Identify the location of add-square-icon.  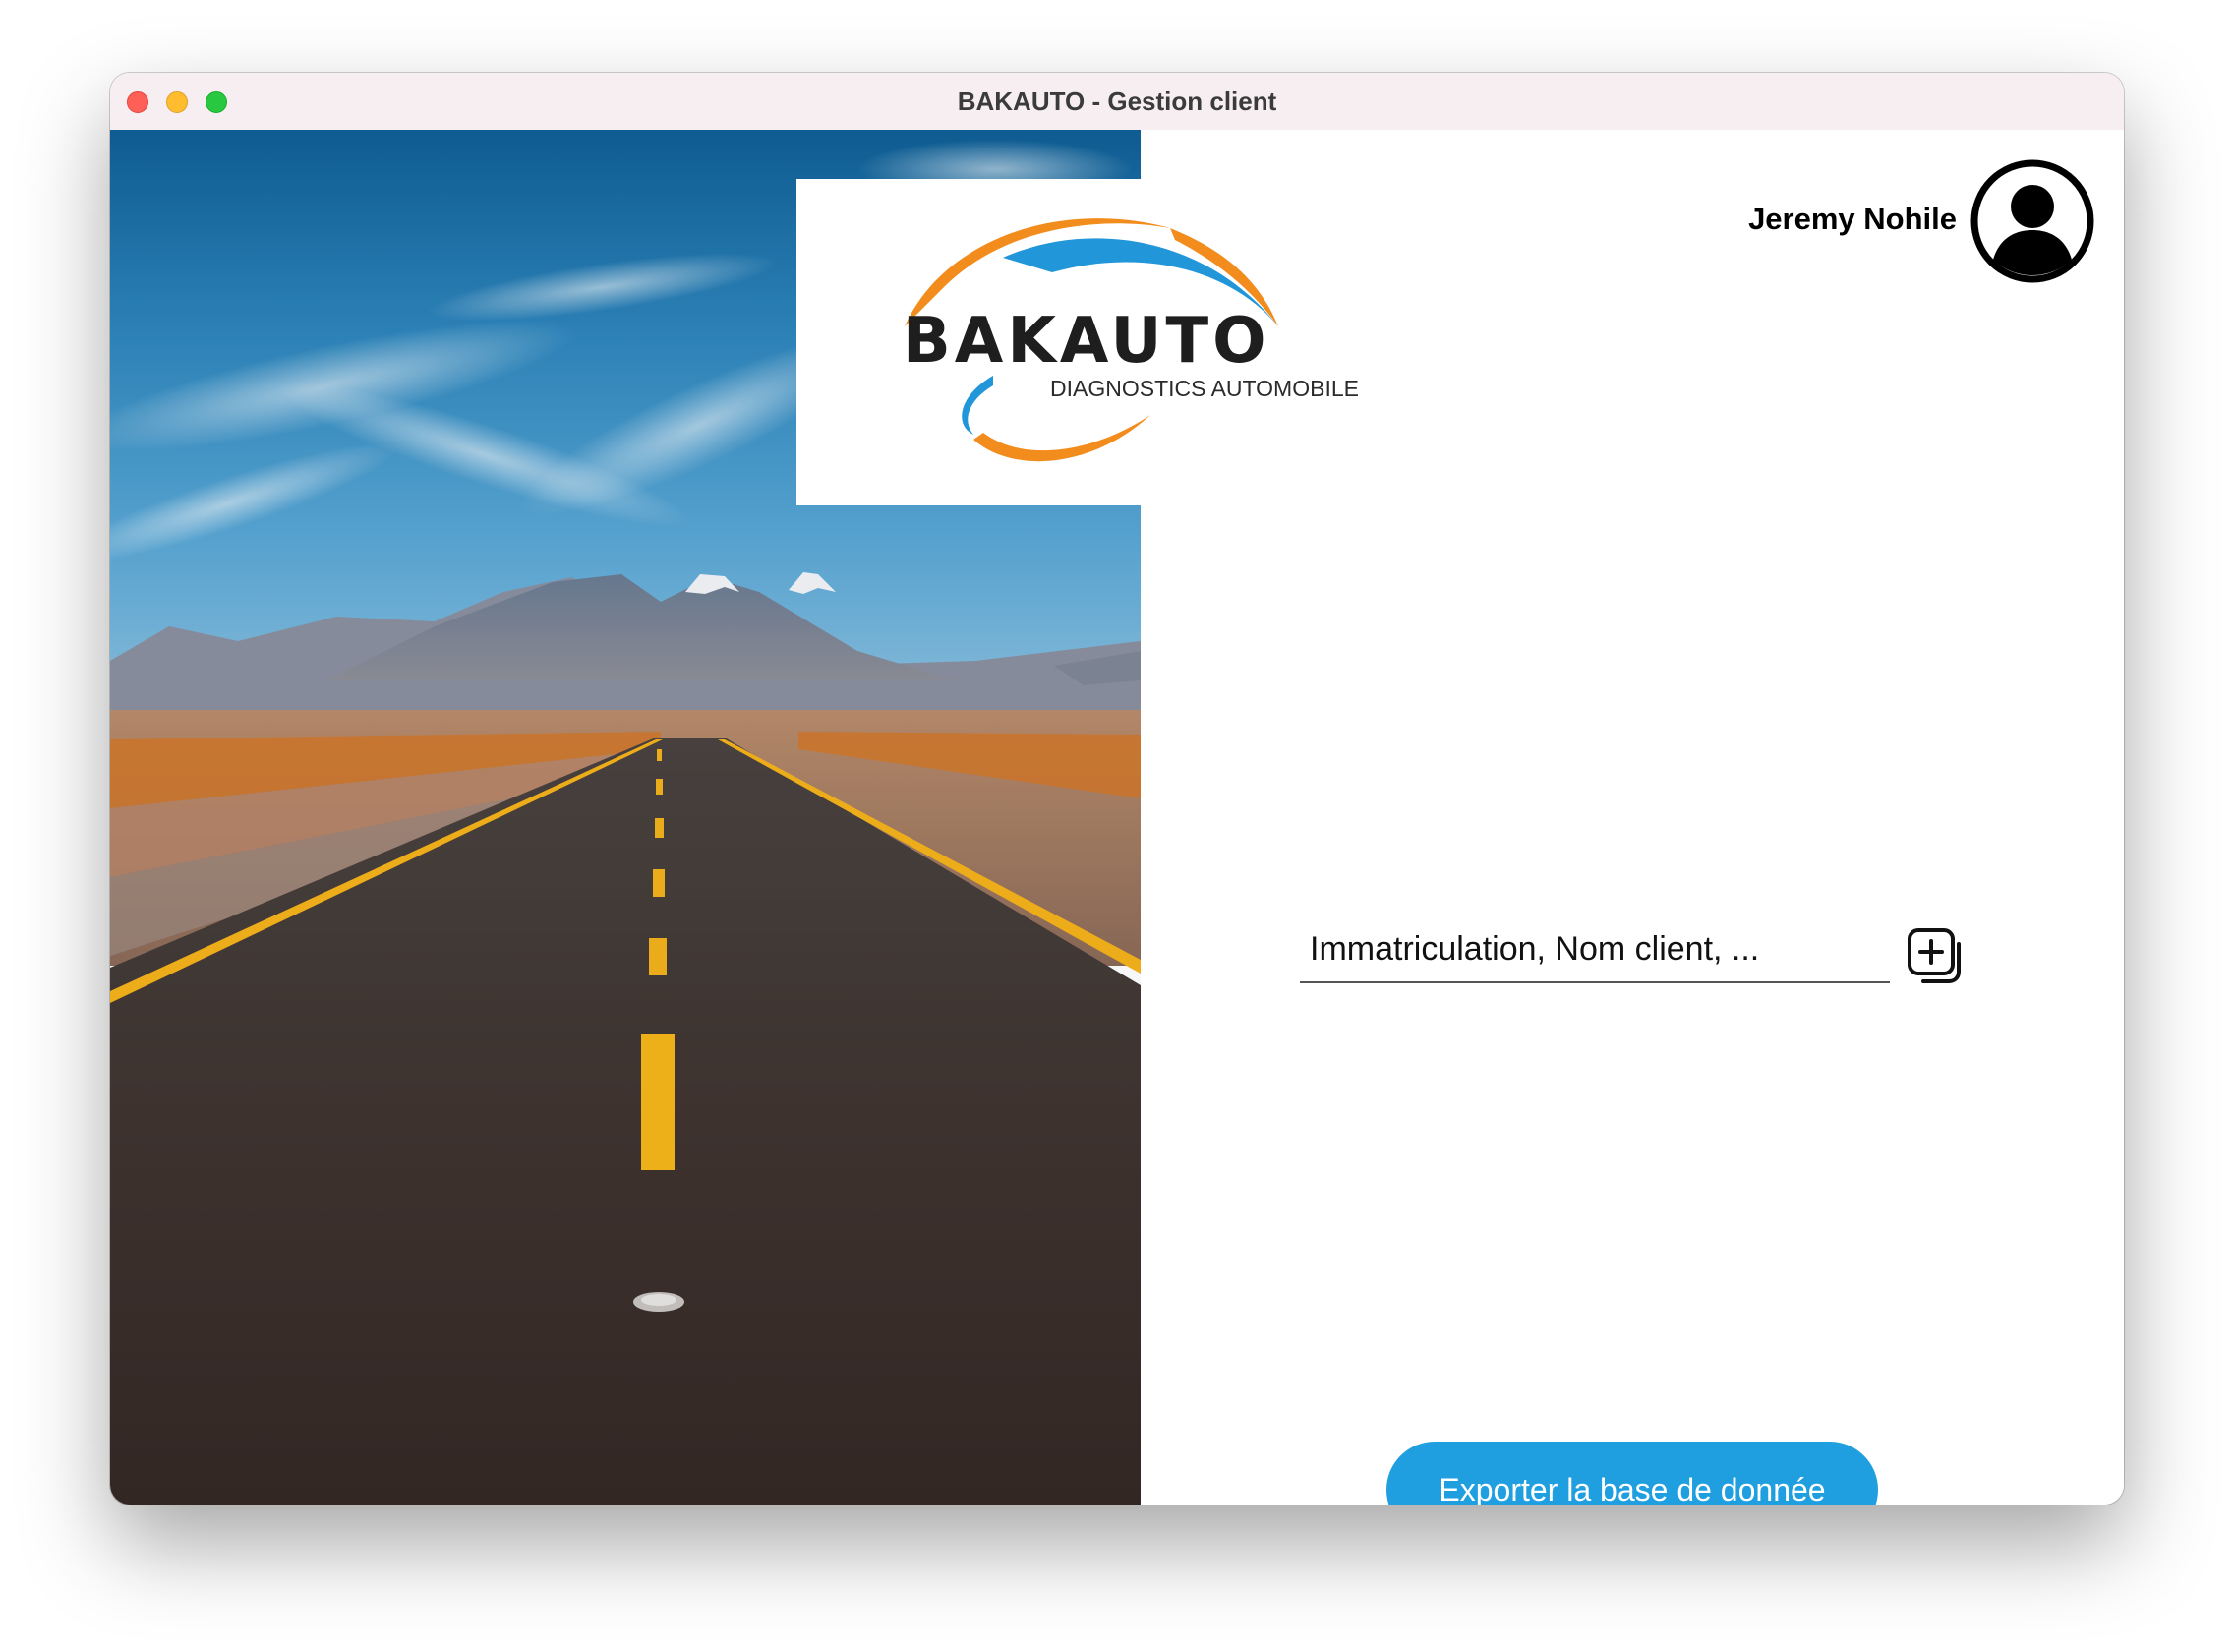
(1936, 955).